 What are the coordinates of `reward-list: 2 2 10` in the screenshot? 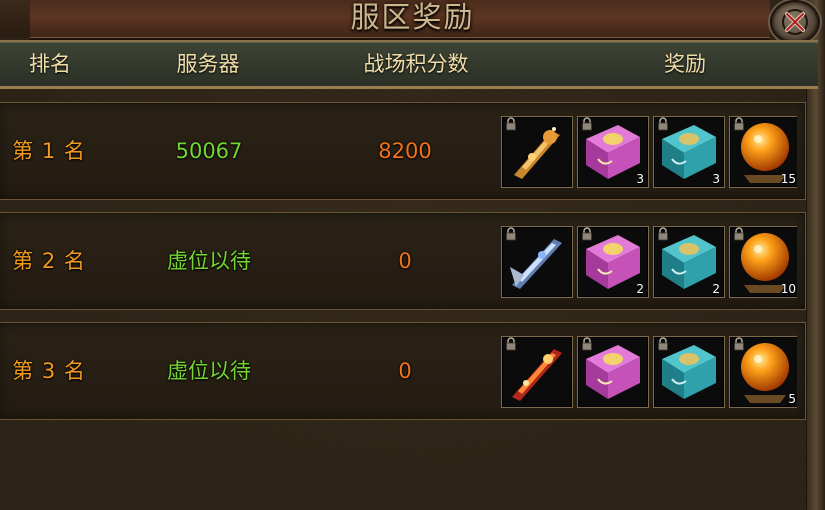 It's located at (649, 262).